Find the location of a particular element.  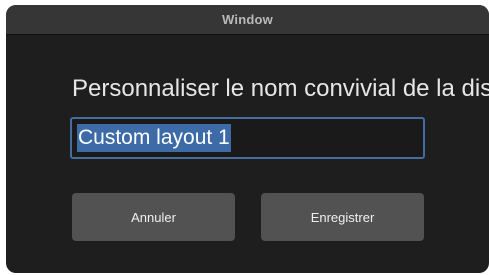

window-title: Window is located at coordinates (247, 19).